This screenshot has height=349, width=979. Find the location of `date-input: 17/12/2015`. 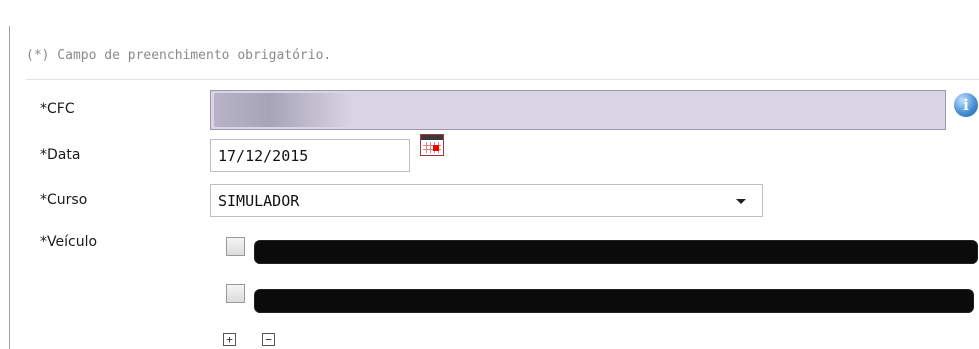

date-input: 17/12/2015 is located at coordinates (310, 155).